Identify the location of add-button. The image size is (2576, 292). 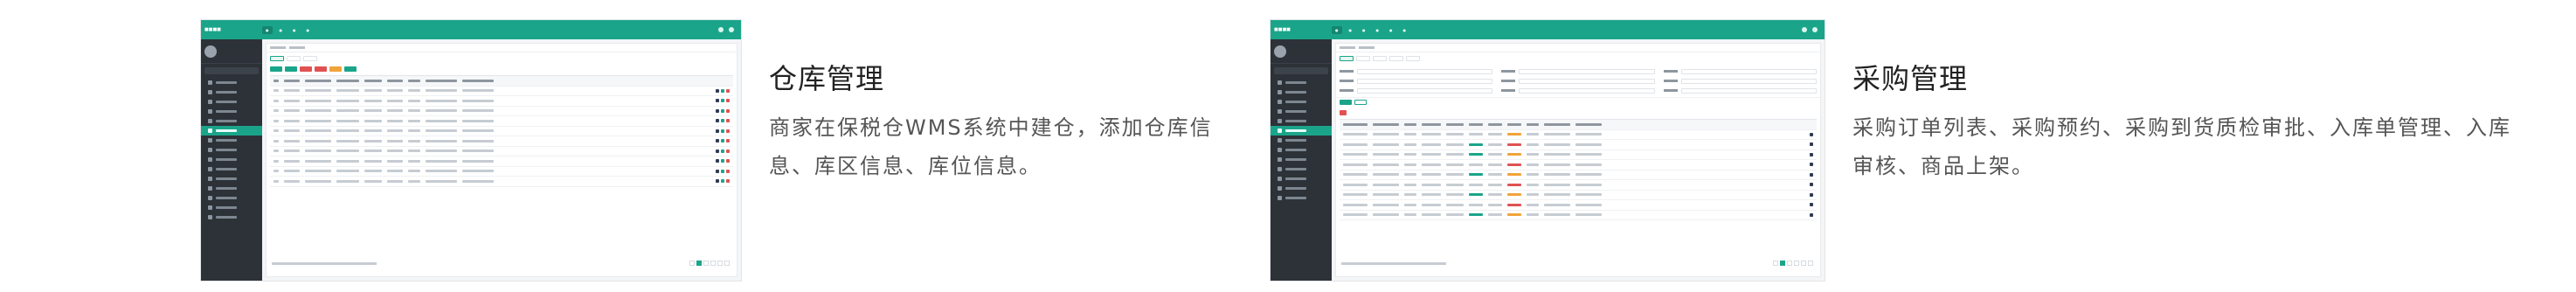
(276, 69).